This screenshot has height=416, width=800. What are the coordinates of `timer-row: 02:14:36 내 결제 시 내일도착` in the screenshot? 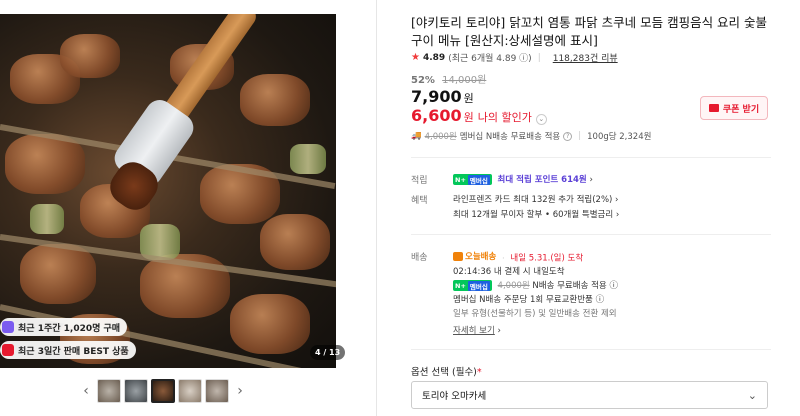 It's located at (509, 271).